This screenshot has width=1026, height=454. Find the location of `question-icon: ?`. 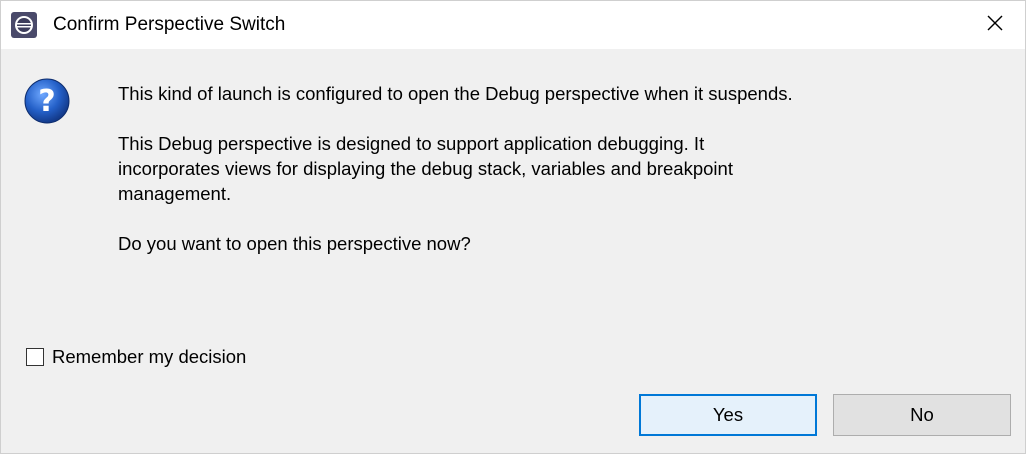

question-icon: ? is located at coordinates (47, 101).